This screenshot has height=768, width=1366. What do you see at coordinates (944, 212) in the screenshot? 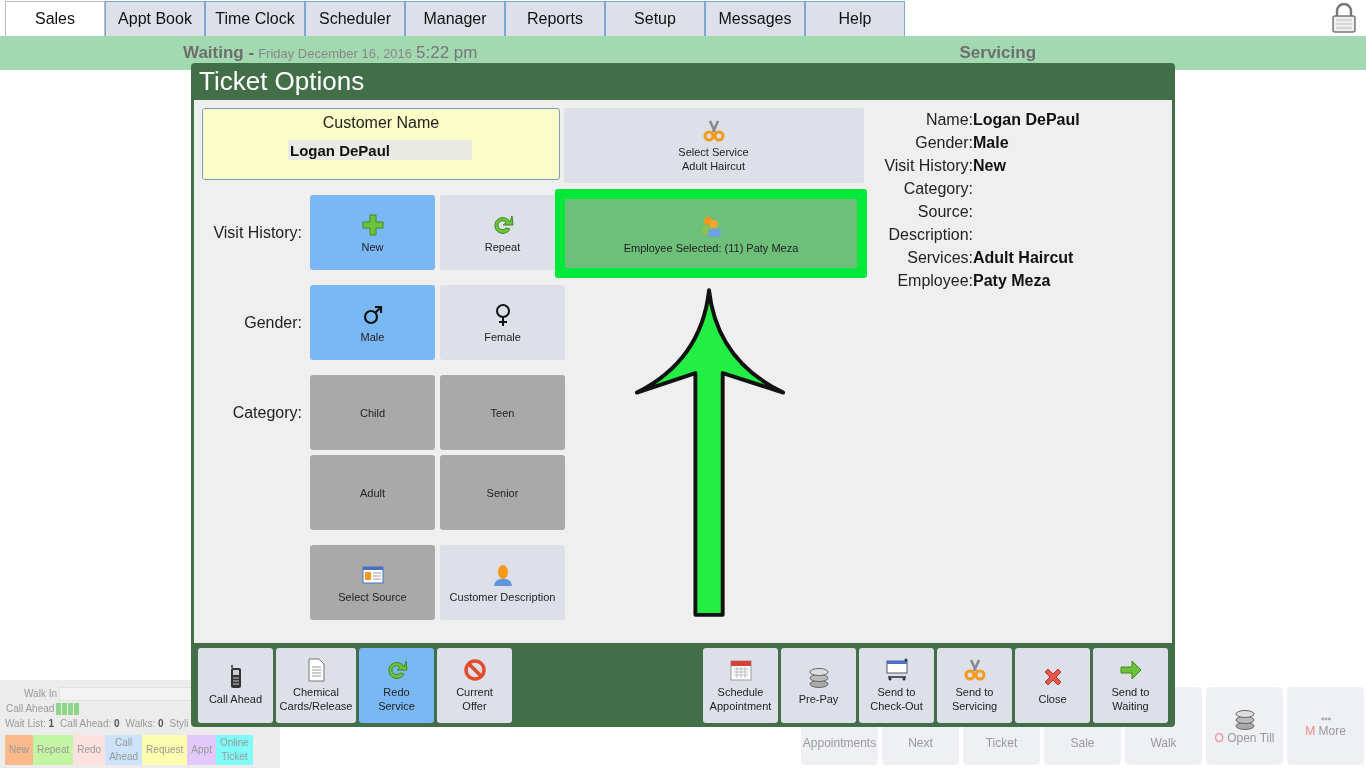
I see `summary-label: Source:` at bounding box center [944, 212].